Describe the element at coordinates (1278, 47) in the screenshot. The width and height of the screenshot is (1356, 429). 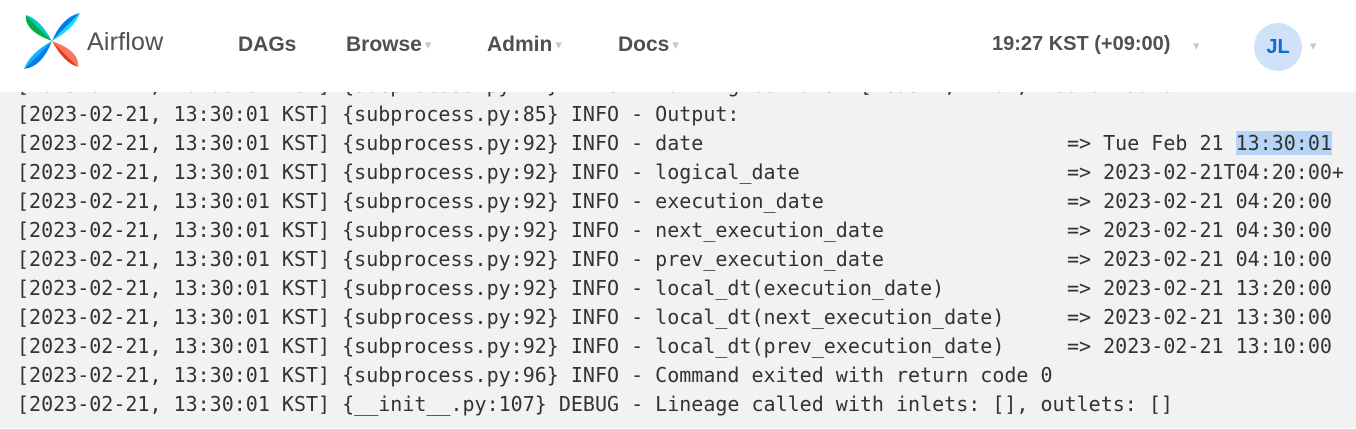
I see `user-avatar: JL` at that location.